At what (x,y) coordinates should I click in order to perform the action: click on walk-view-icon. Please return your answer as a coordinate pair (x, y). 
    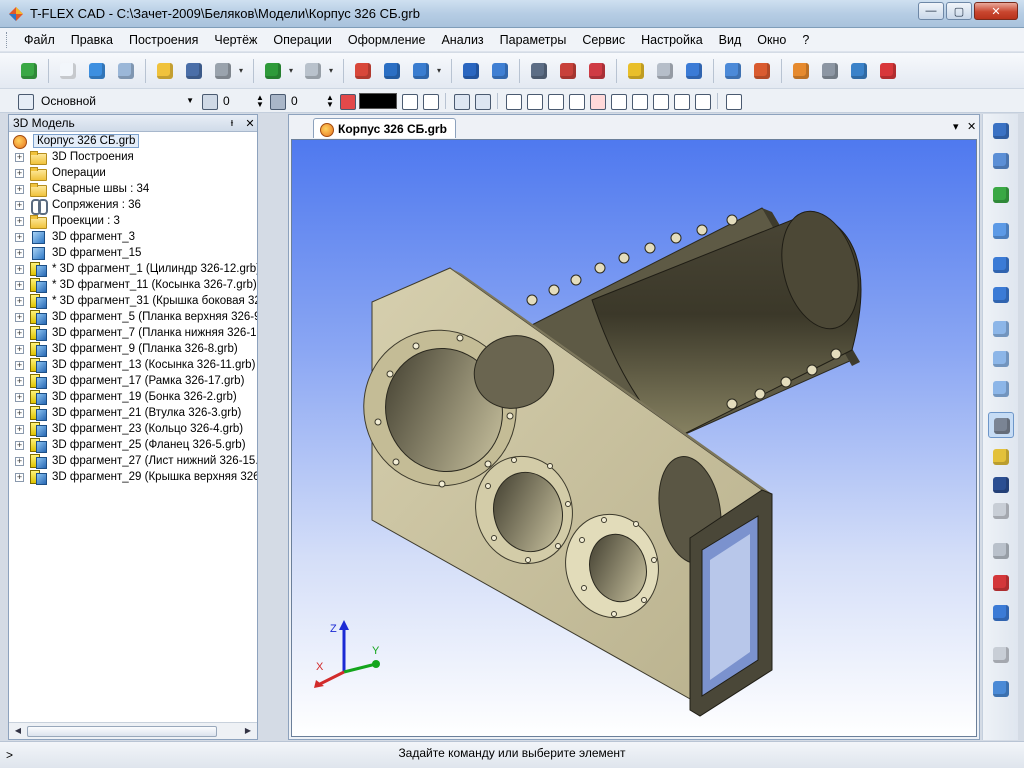
    Looking at the image, I should click on (1001, 511).